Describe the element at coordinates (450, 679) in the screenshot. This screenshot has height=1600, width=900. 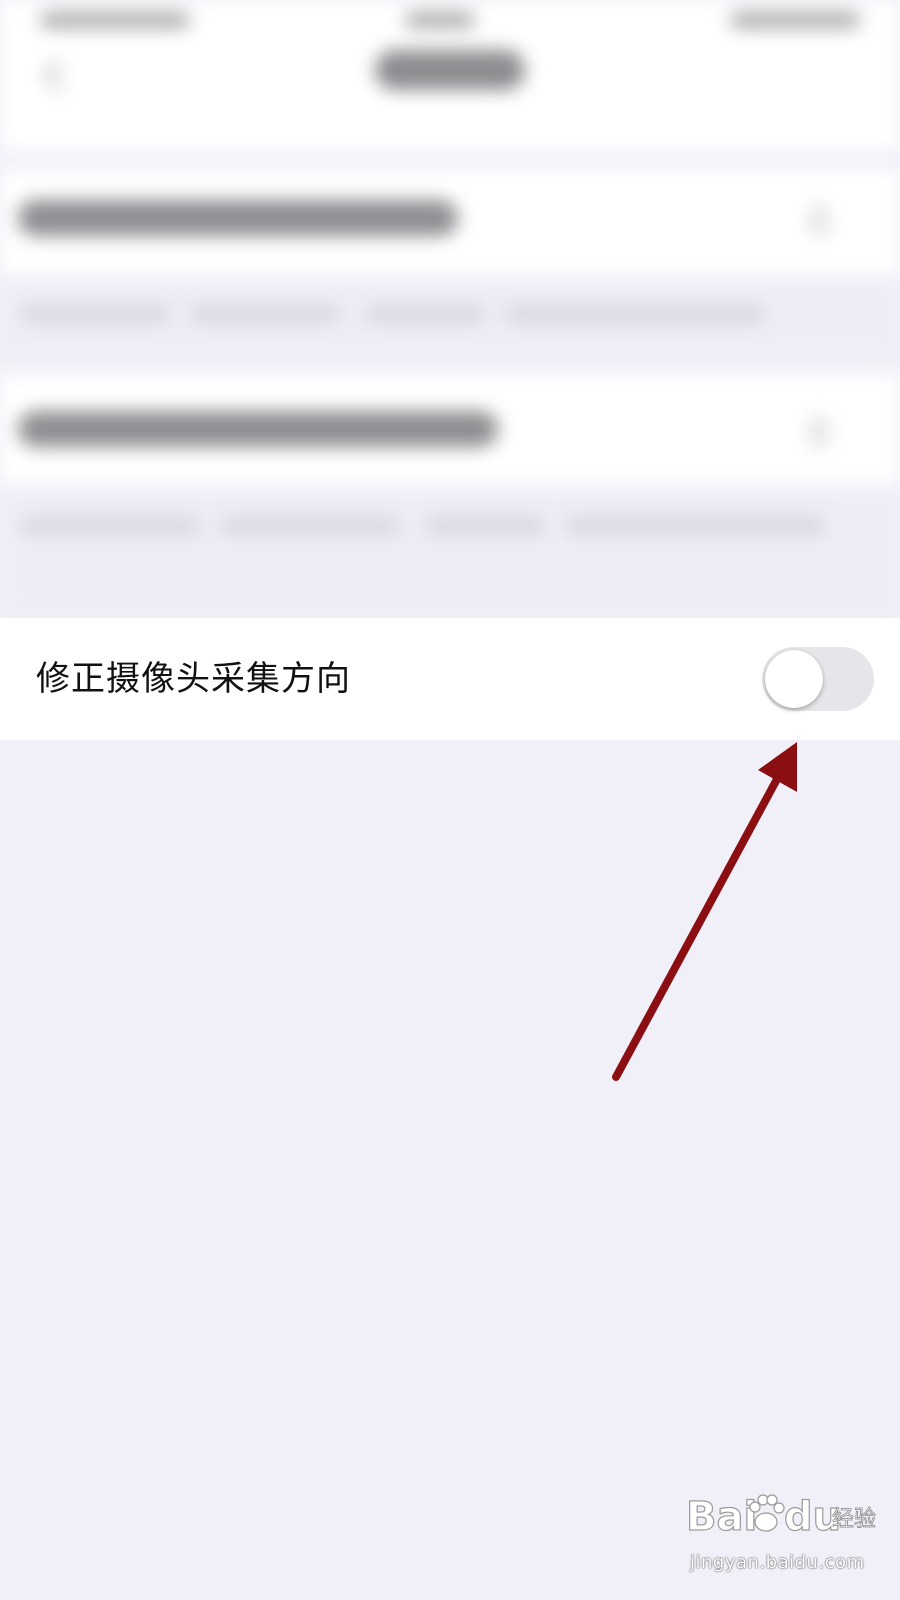
I see `setting-row-camera-orientation: 修正摄像头采集方向` at that location.